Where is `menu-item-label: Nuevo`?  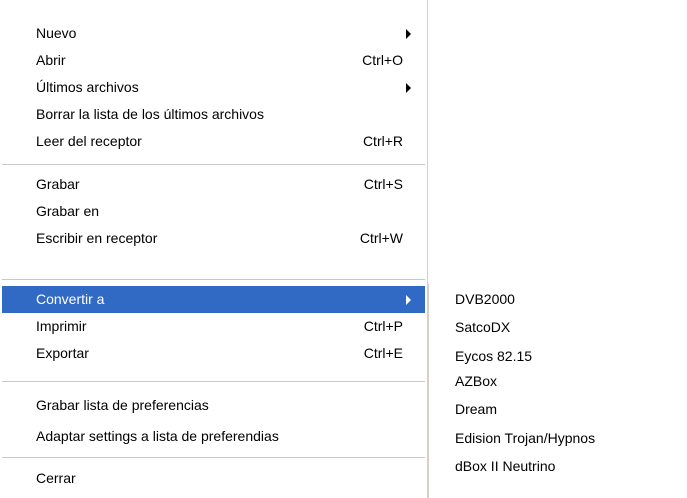 menu-item-label: Nuevo is located at coordinates (56, 33).